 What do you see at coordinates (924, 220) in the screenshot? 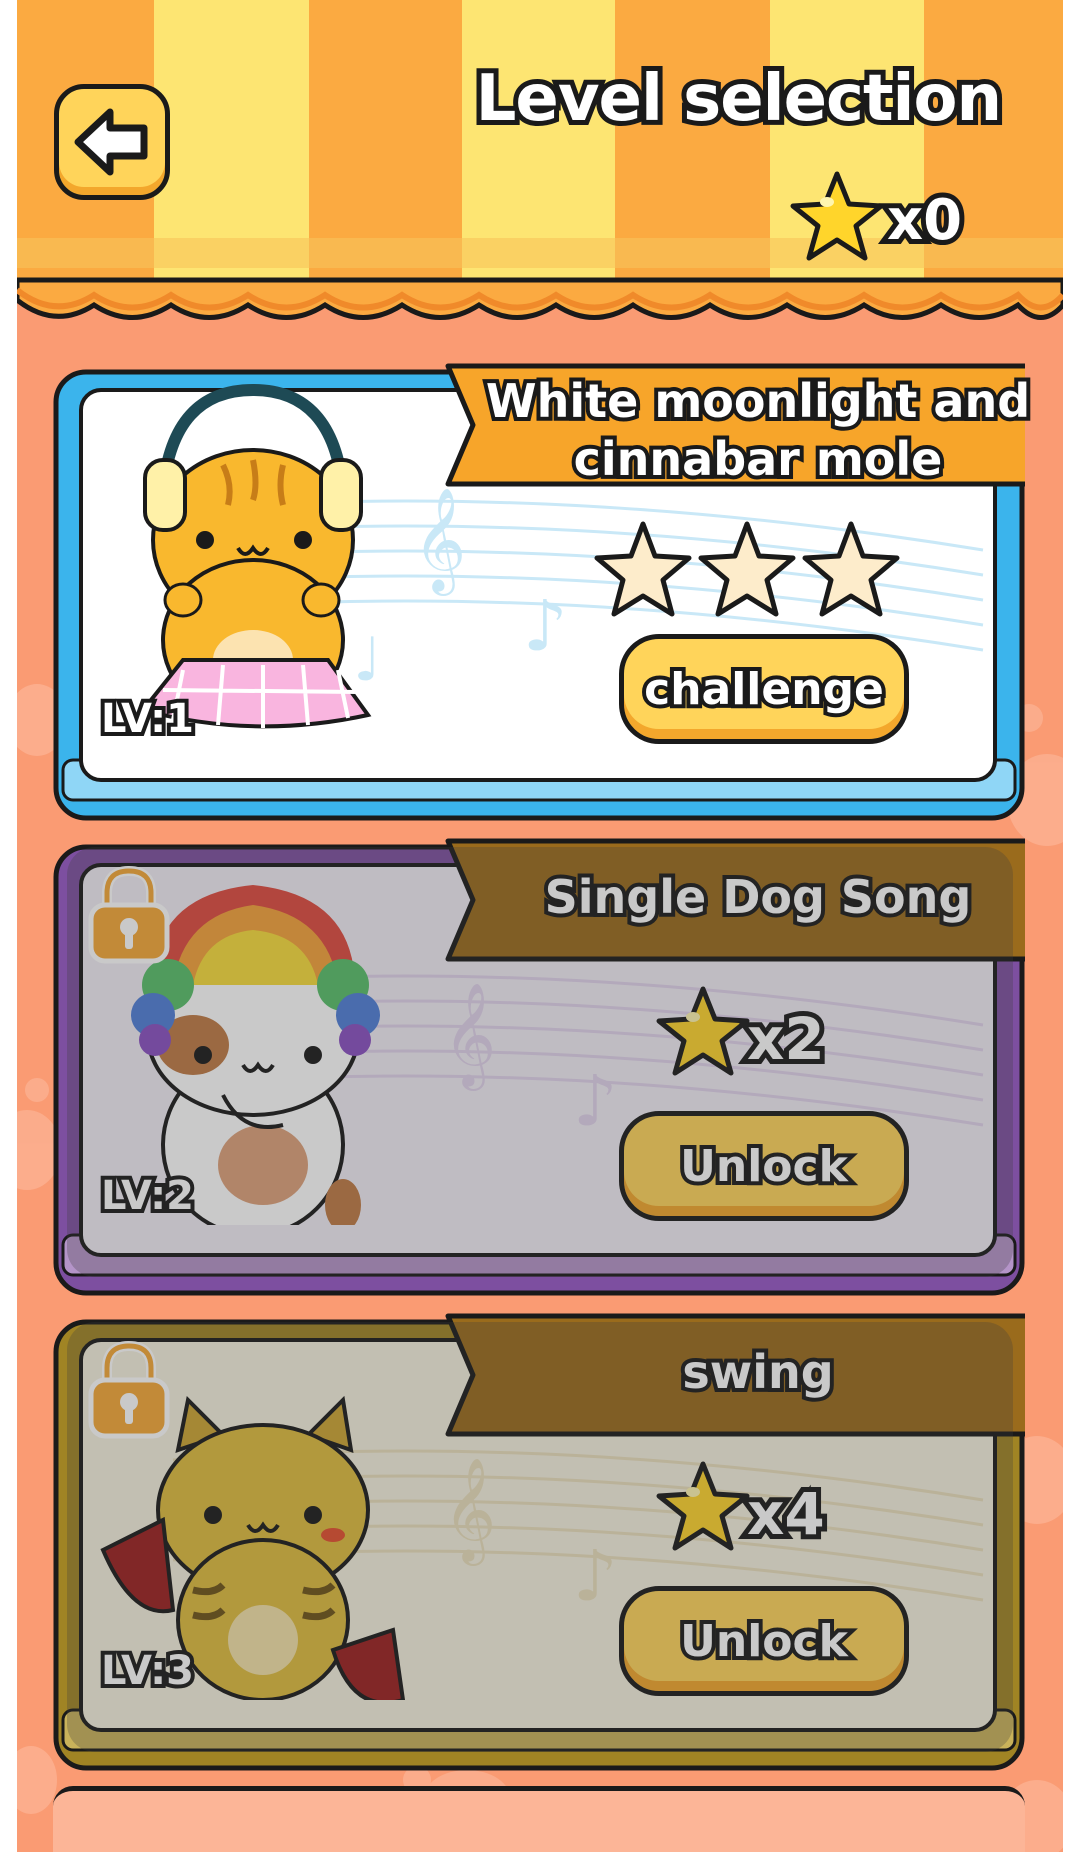
I see `star-total-count: x0` at bounding box center [924, 220].